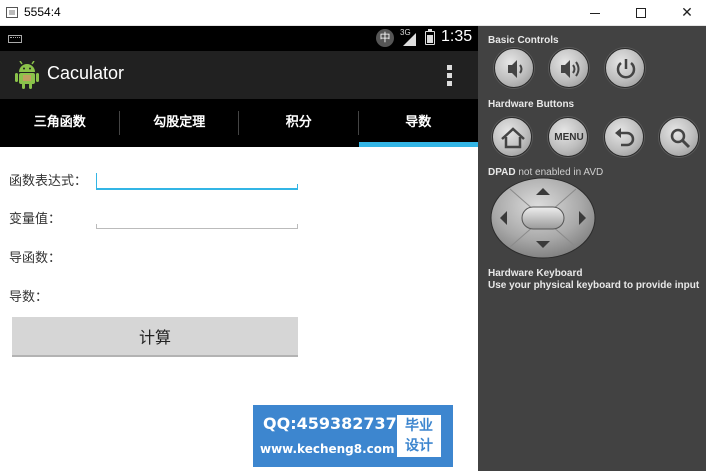  Describe the element at coordinates (353, 436) in the screenshot. I see `watermark-banner: QQ:459382737 www.kecheng8.com 毕业 设计` at that location.